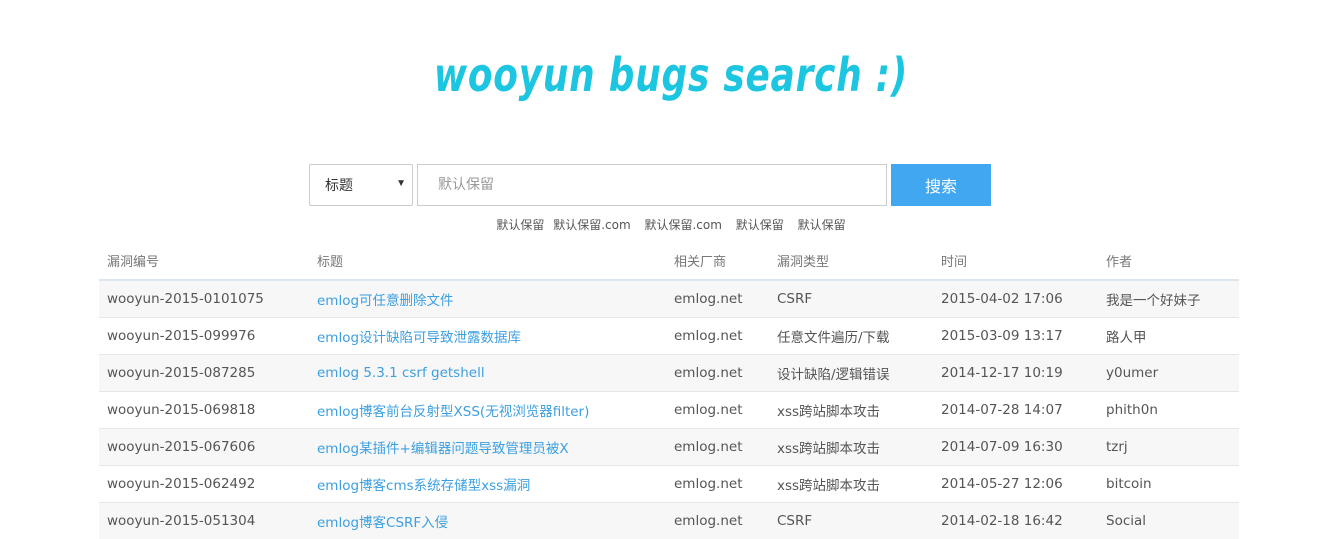  What do you see at coordinates (423, 486) in the screenshot?
I see `title-link: emlog博客cms系统存储型xss漏洞` at bounding box center [423, 486].